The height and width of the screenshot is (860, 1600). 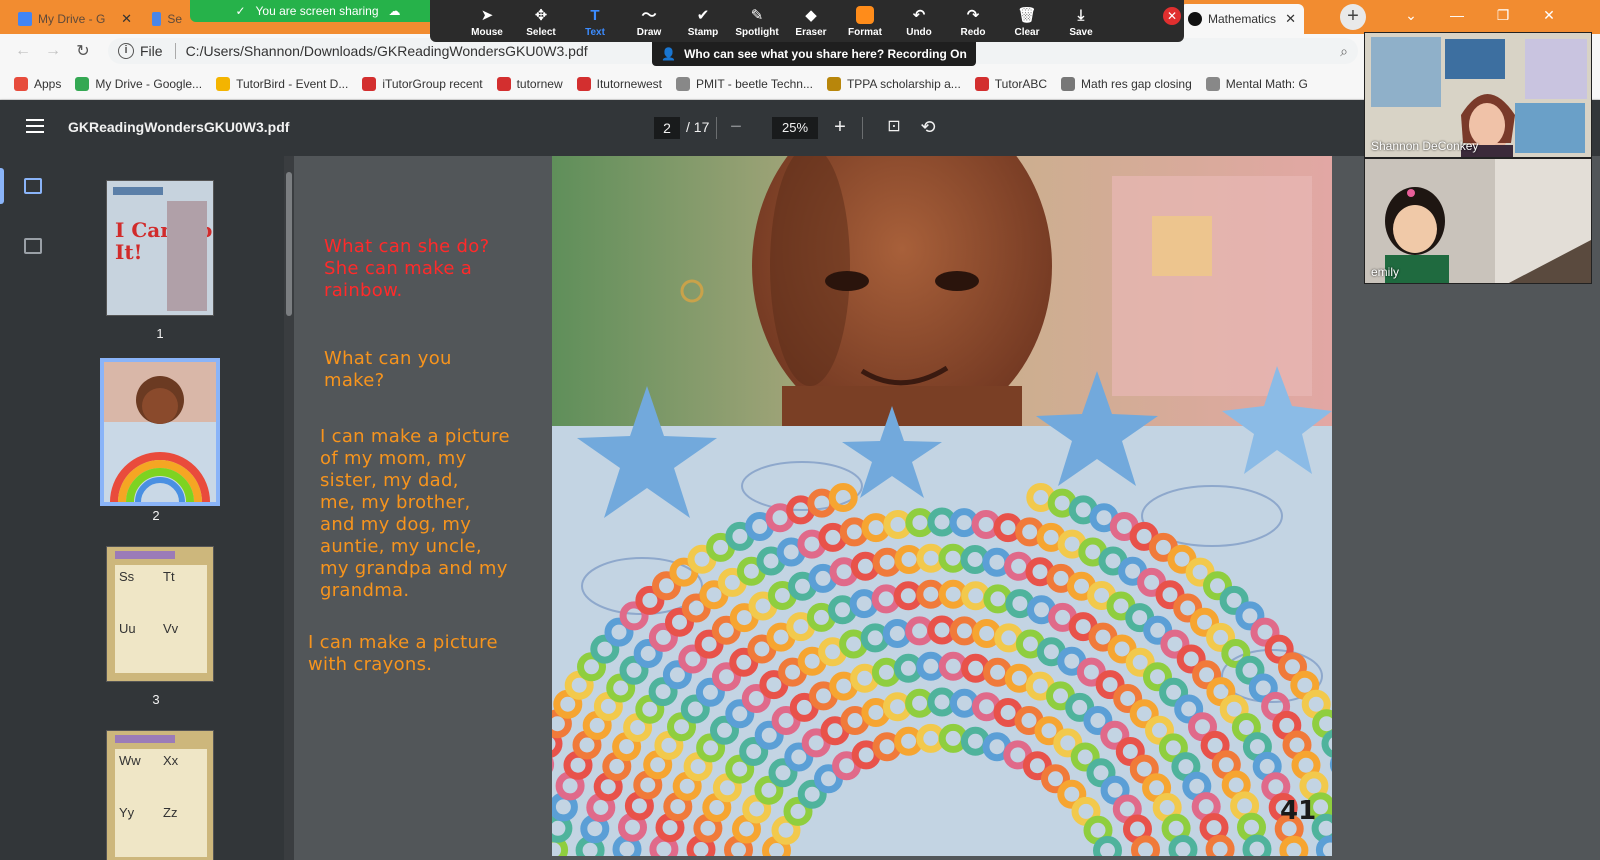 I want to click on tab-label: My Drive - G, so click(x=72, y=19).